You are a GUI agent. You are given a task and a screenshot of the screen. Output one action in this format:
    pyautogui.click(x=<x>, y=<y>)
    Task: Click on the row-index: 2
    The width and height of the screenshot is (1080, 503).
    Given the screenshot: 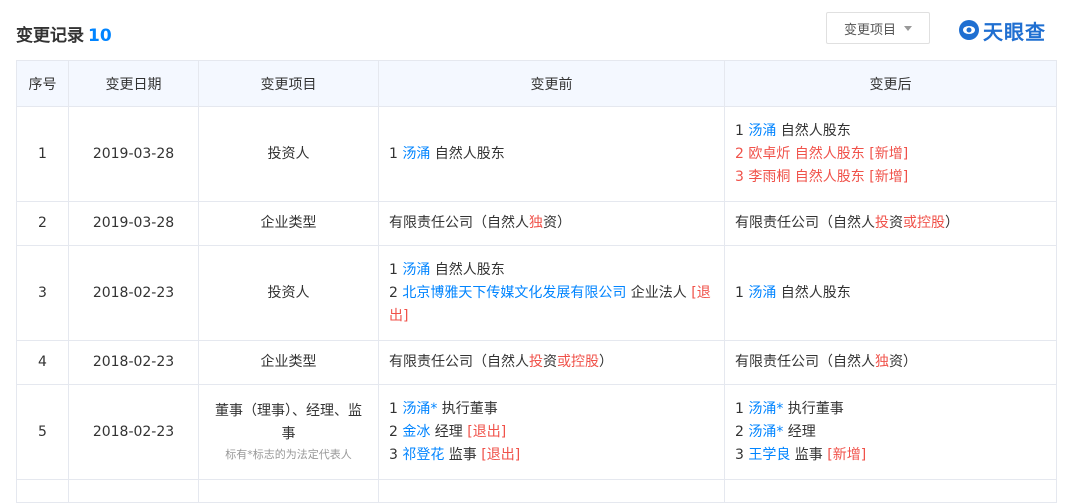 What is the action you would take?
    pyautogui.click(x=42, y=223)
    